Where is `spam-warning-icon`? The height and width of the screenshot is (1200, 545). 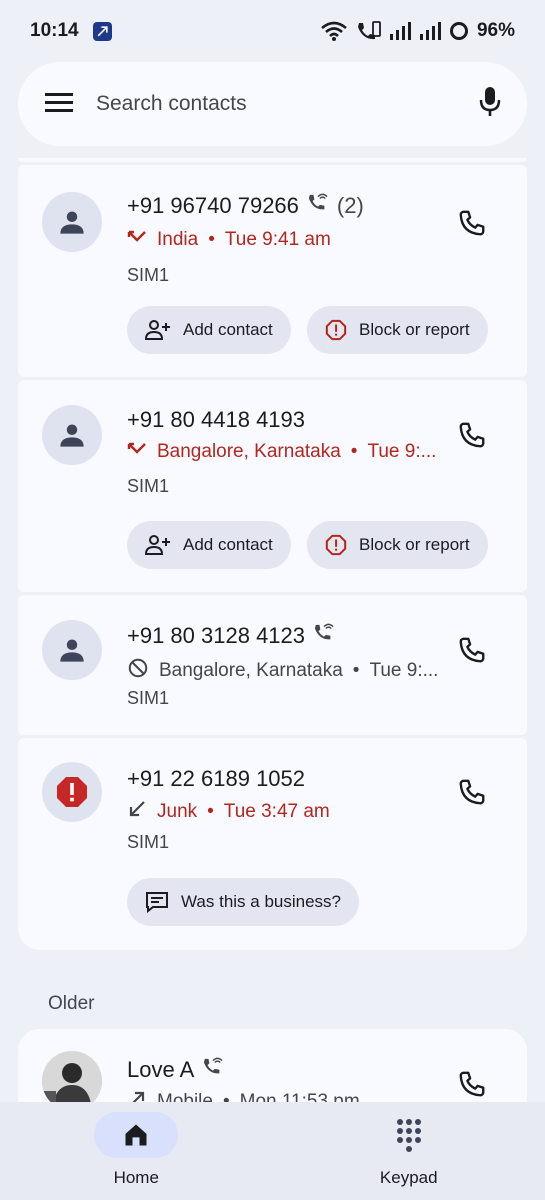 spam-warning-icon is located at coordinates (72, 792).